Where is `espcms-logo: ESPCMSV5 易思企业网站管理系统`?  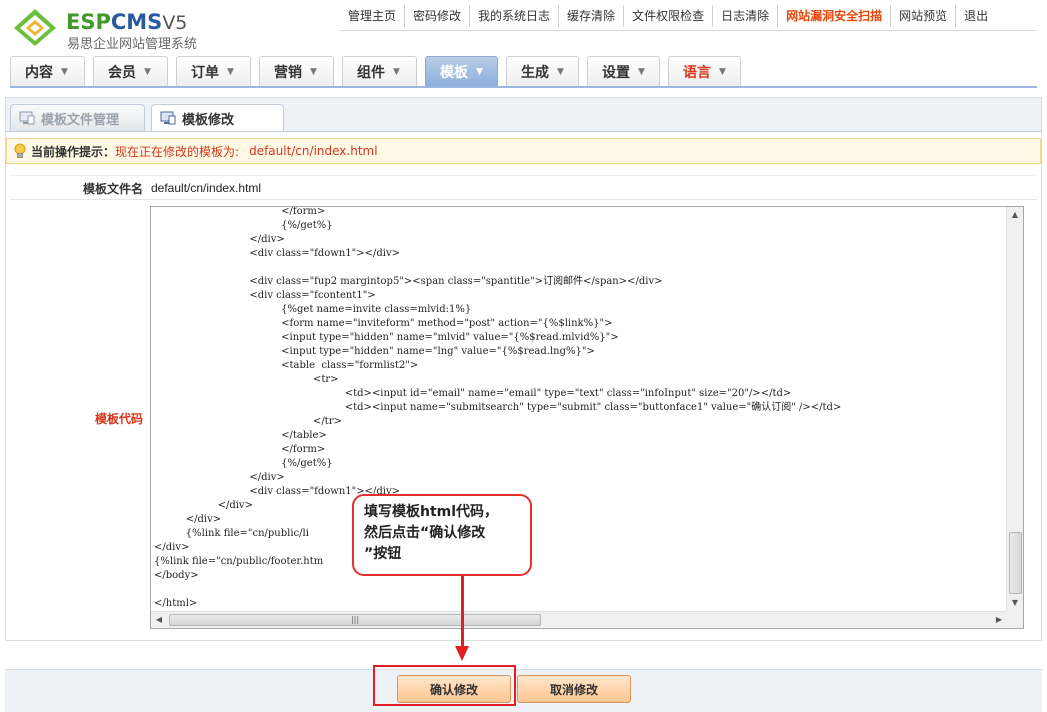 espcms-logo: ESPCMSV5 易思企业网站管理系统 is located at coordinates (120, 29).